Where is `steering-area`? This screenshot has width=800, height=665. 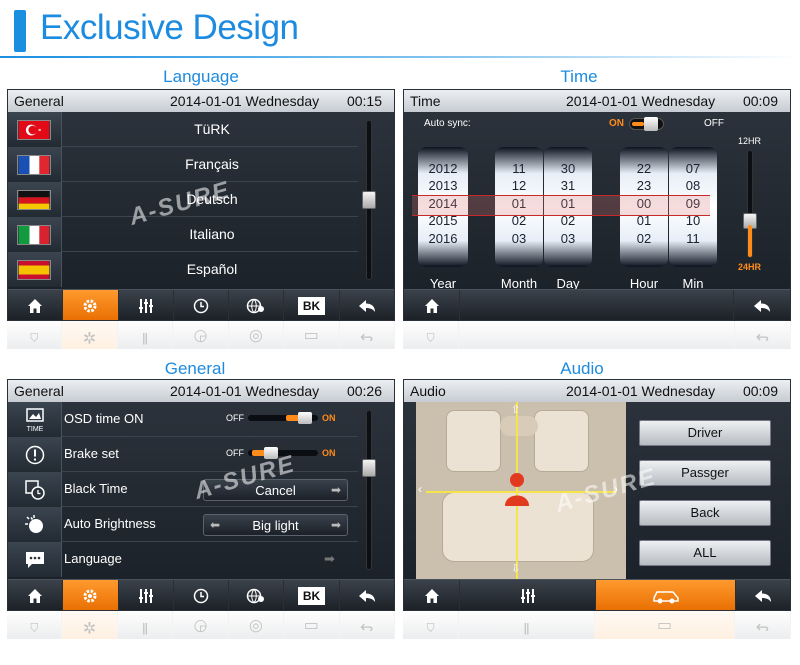
steering-area is located at coordinates (519, 426).